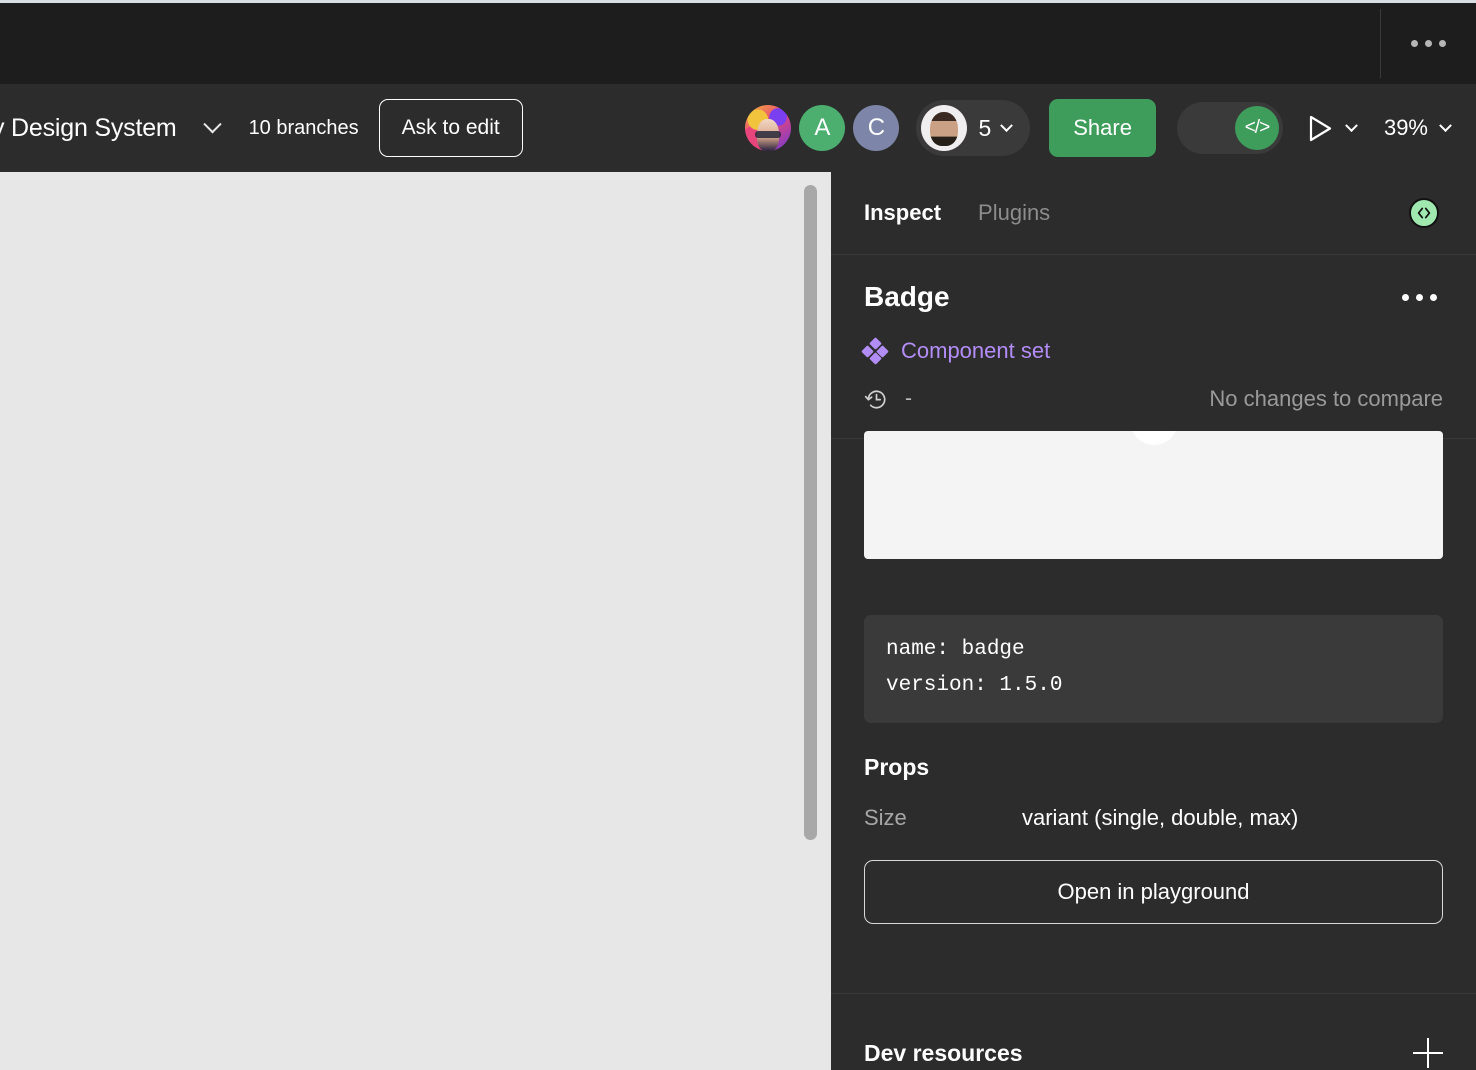  What do you see at coordinates (1320, 128) in the screenshot?
I see `play-icon` at bounding box center [1320, 128].